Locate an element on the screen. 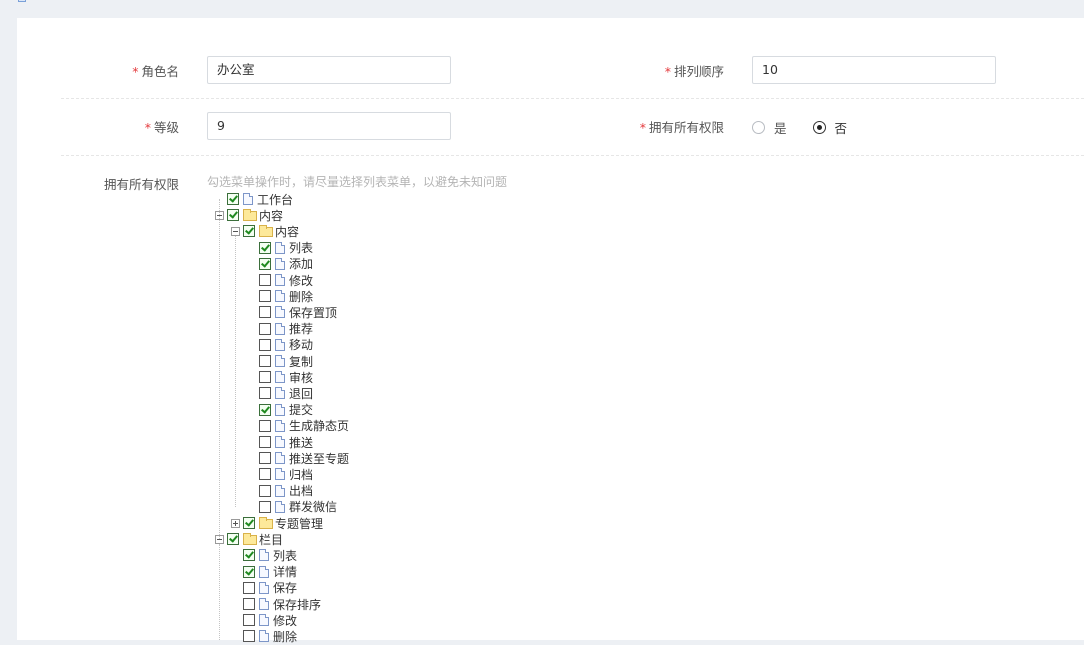 The width and height of the screenshot is (1084, 645). tree-node: 推送 is located at coordinates (286, 442).